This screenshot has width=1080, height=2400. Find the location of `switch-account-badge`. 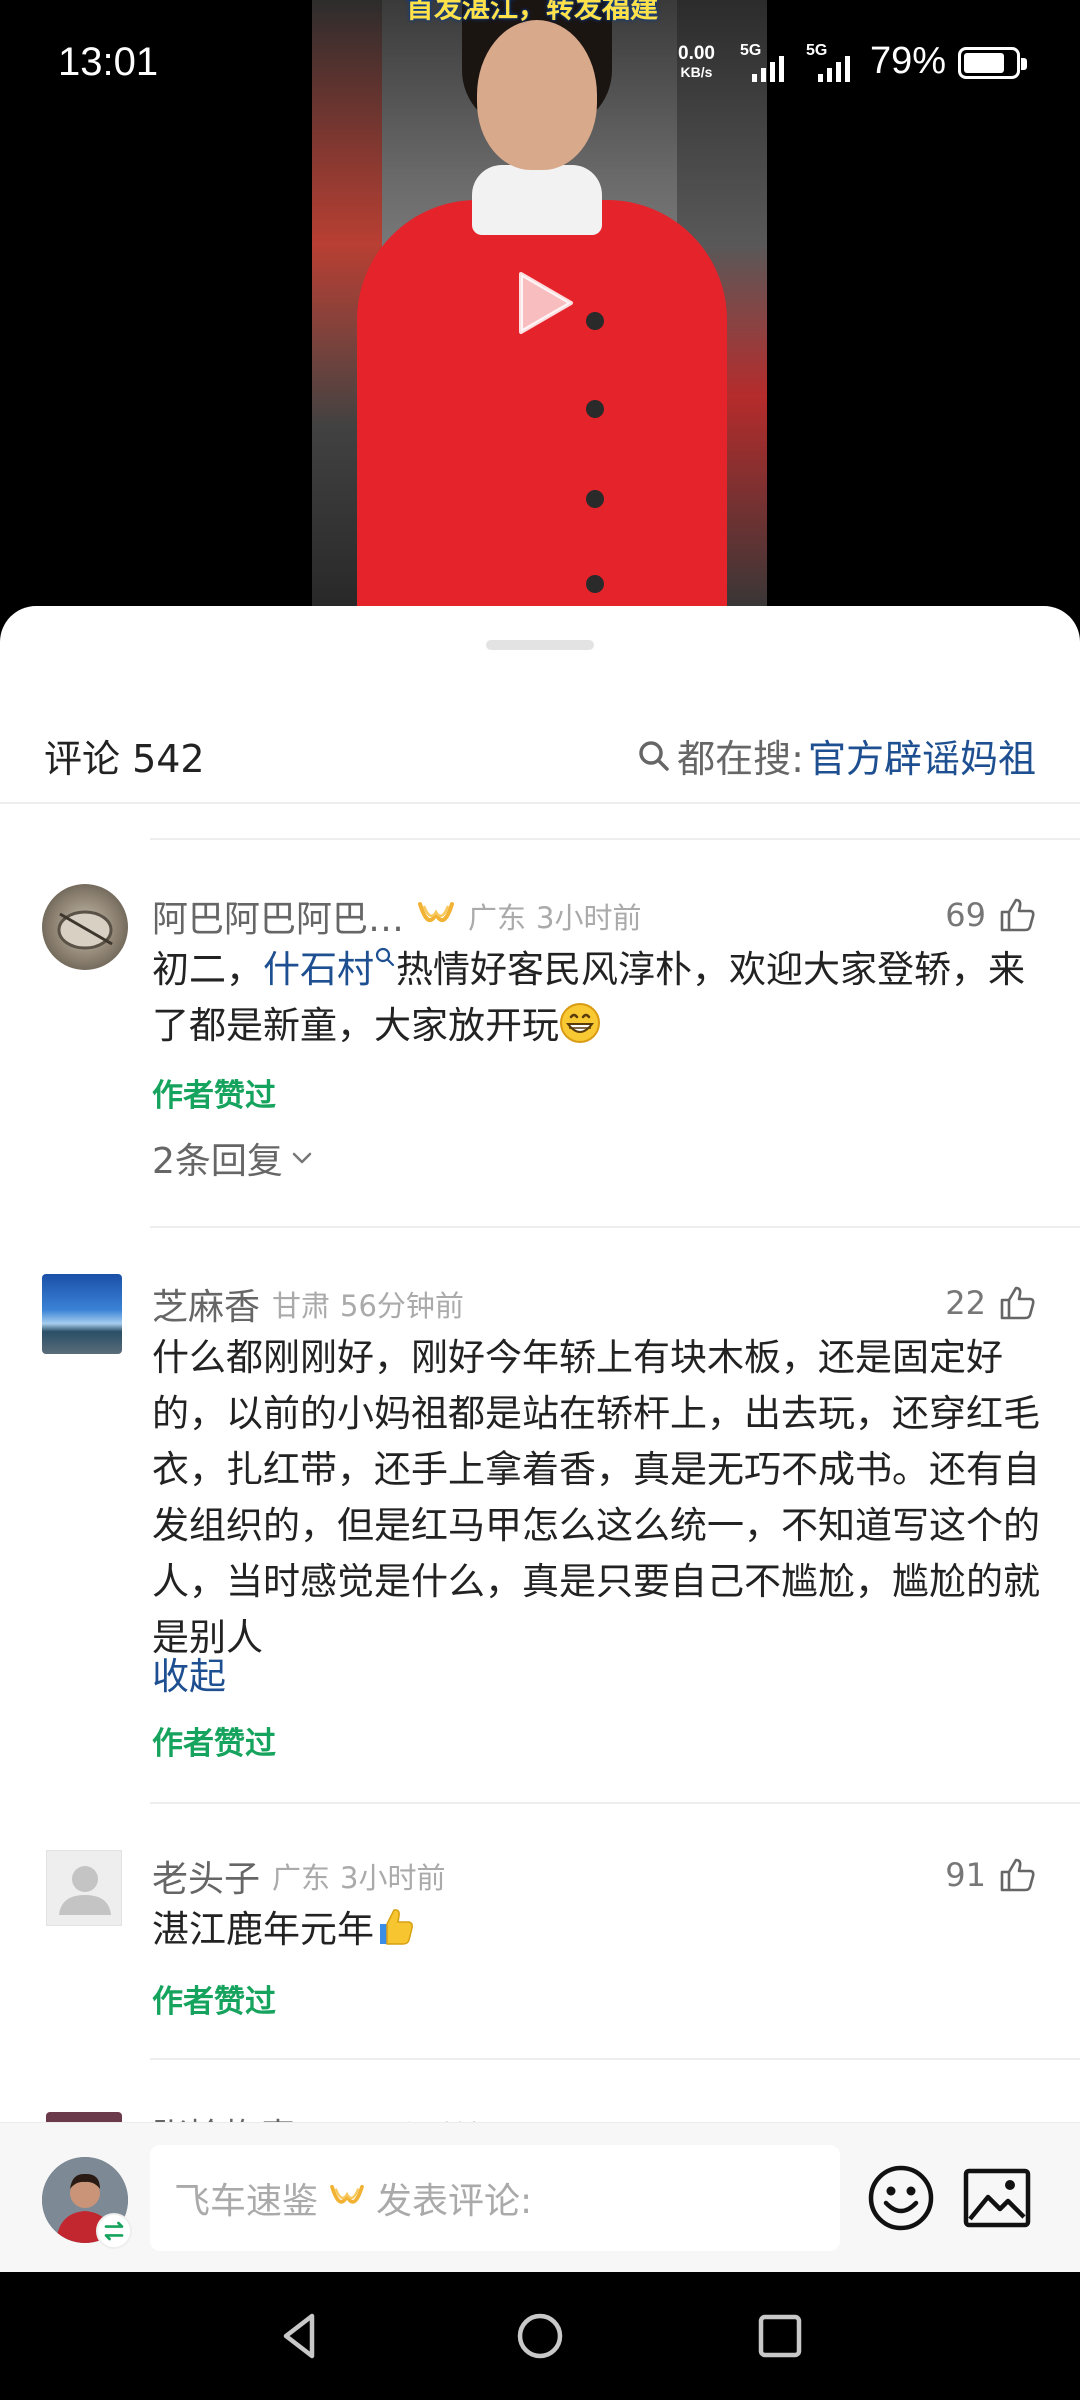

switch-account-badge is located at coordinates (114, 2231).